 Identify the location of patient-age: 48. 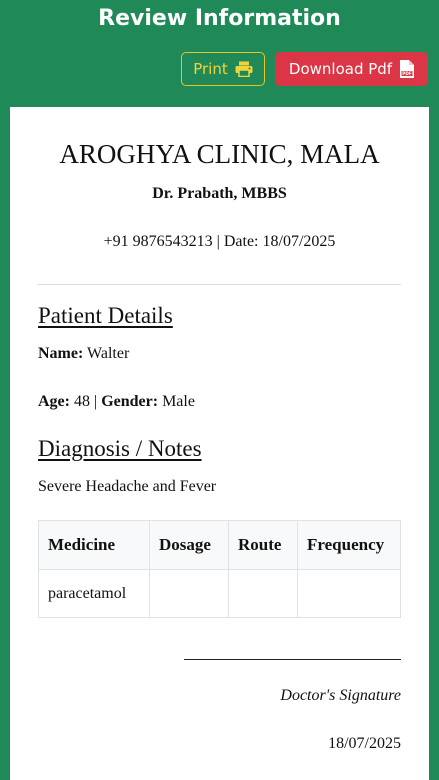
(81, 401).